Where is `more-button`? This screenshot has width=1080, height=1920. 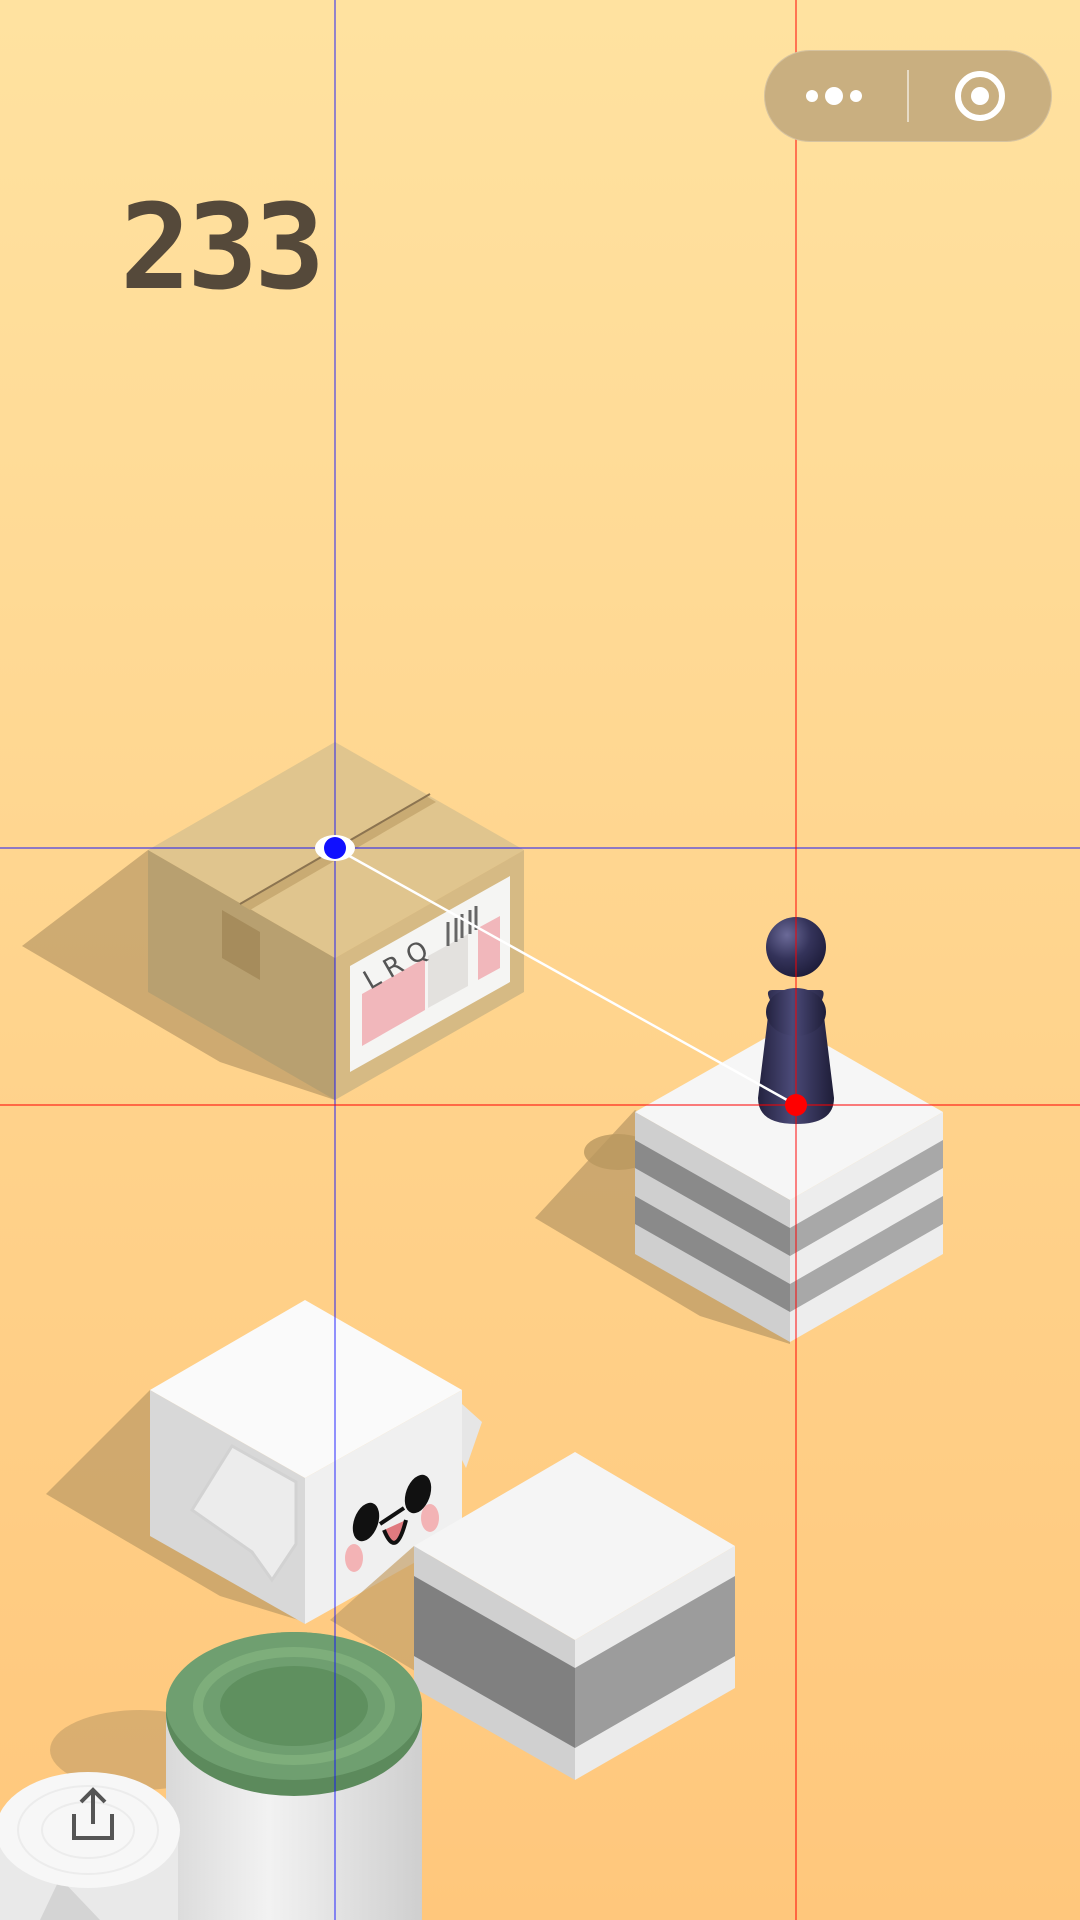
more-button is located at coordinates (834, 96).